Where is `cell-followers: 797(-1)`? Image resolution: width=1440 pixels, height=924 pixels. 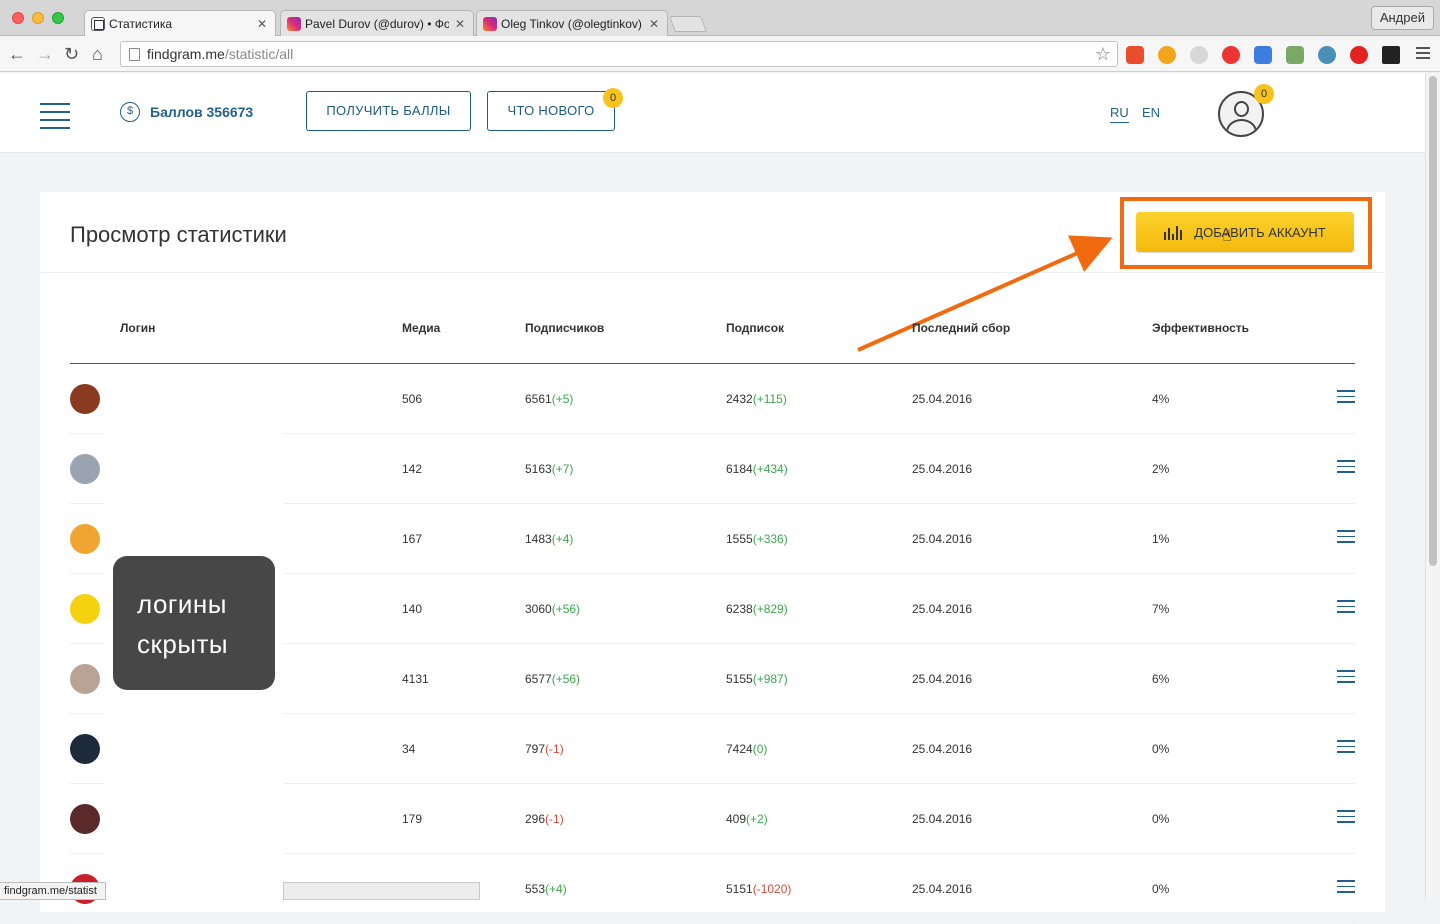 cell-followers: 797(-1) is located at coordinates (544, 749).